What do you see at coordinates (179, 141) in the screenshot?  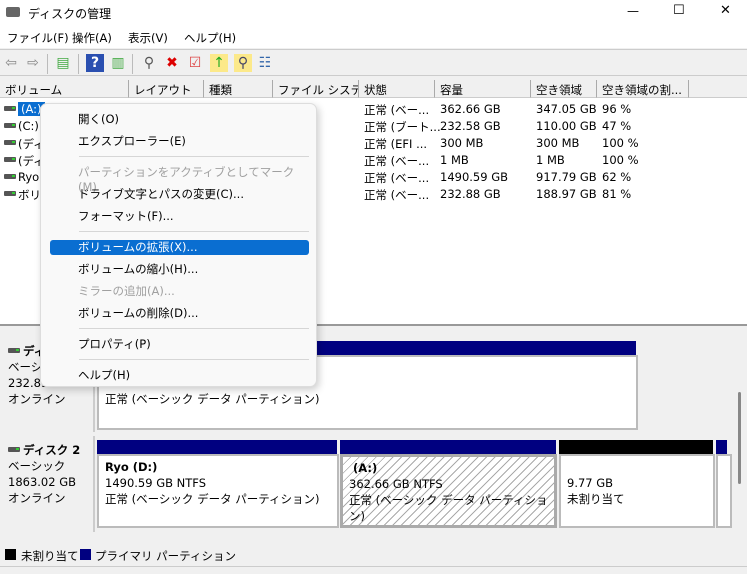 I see `menu-item-explorer: エクスプローラー(E)` at bounding box center [179, 141].